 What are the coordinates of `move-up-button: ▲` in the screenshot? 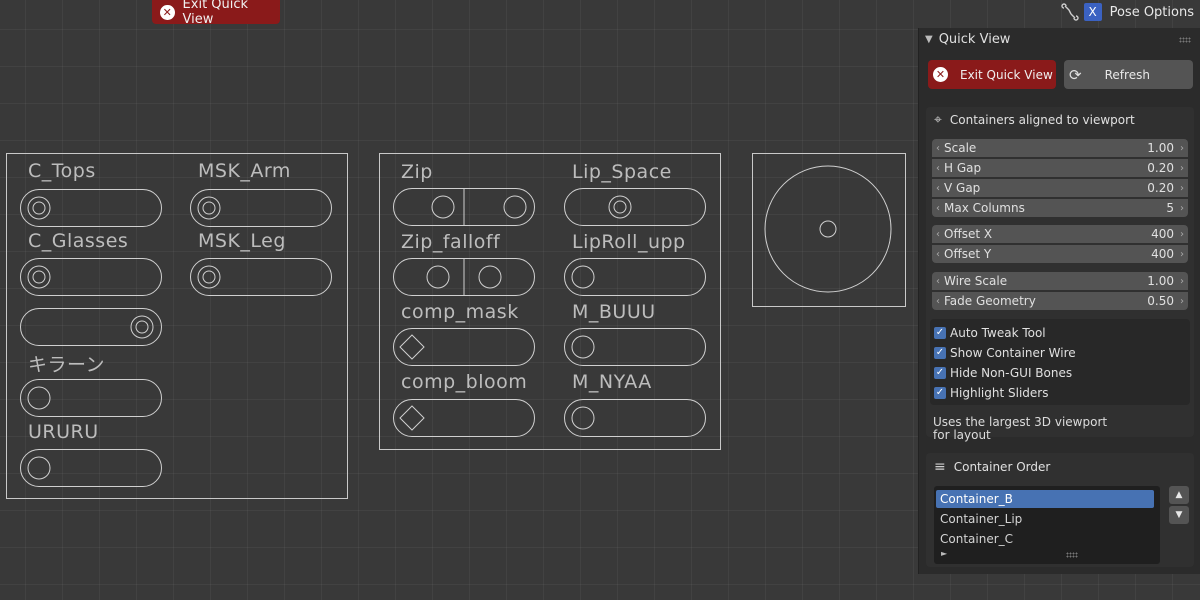 It's located at (1179, 495).